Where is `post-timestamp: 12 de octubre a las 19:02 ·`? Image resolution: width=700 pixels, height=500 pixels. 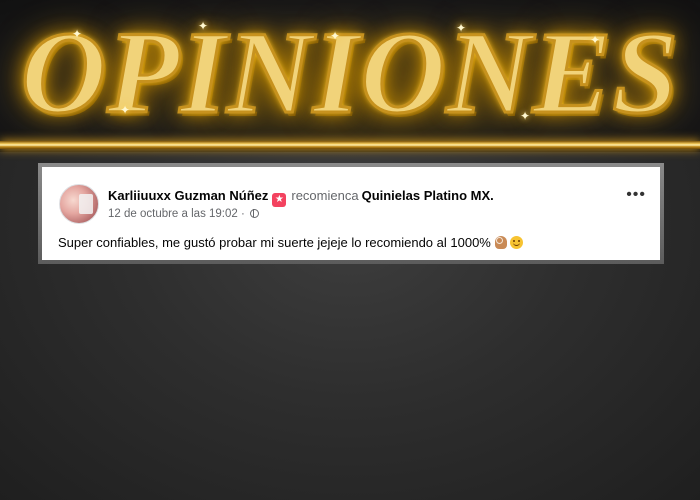
post-timestamp: 12 de octubre a las 19:02 · is located at coordinates (176, 214).